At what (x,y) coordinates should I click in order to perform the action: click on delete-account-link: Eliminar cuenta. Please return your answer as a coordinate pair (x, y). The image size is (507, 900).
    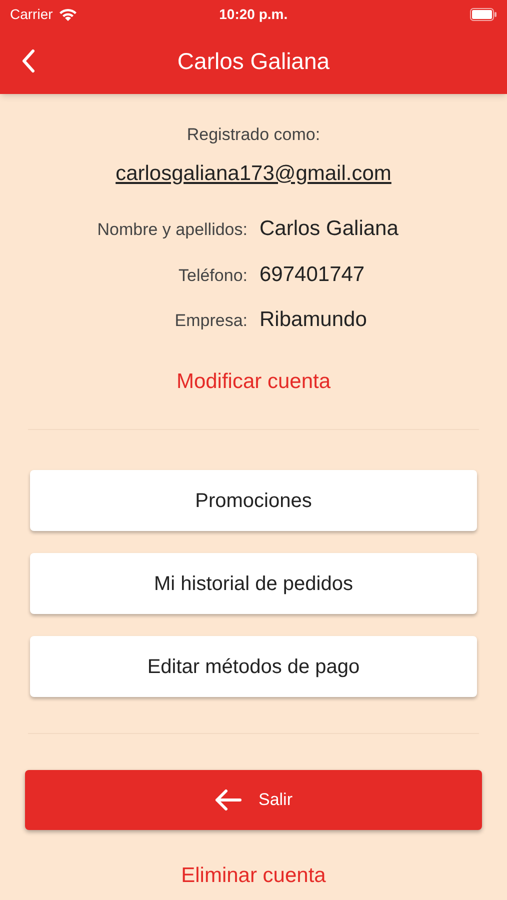
    Looking at the image, I should click on (253, 876).